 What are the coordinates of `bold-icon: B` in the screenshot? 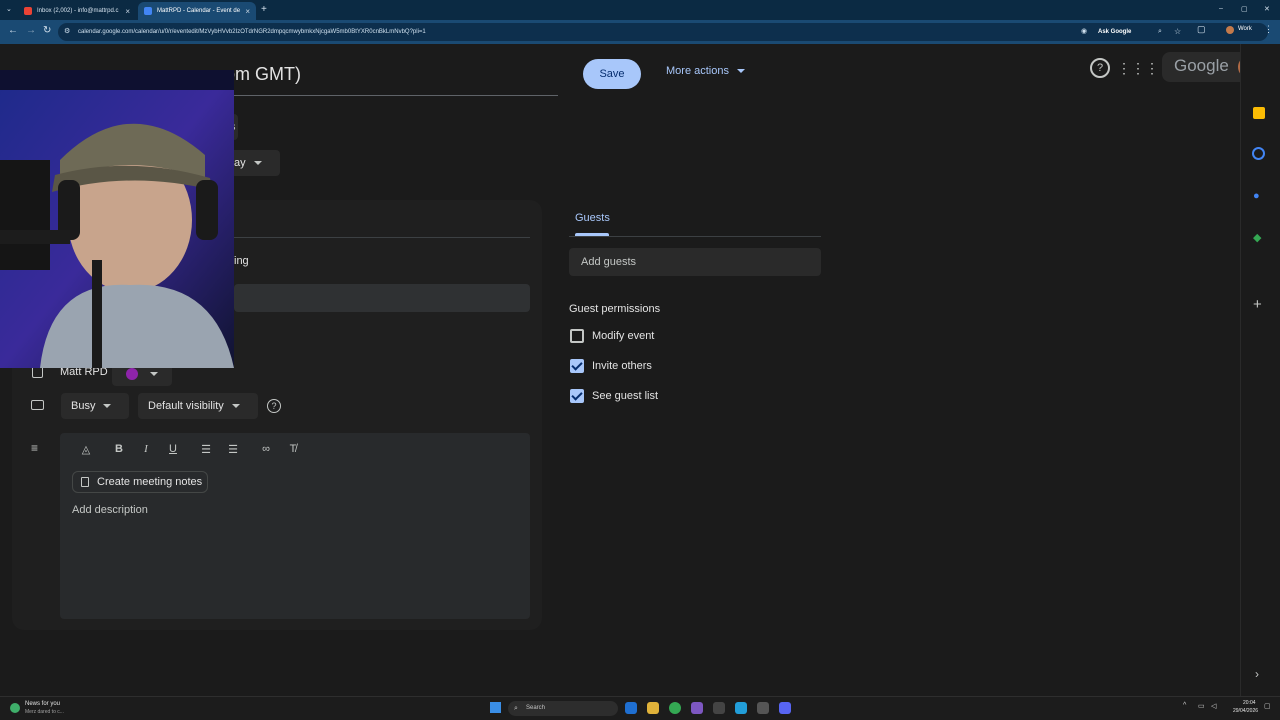 It's located at (119, 449).